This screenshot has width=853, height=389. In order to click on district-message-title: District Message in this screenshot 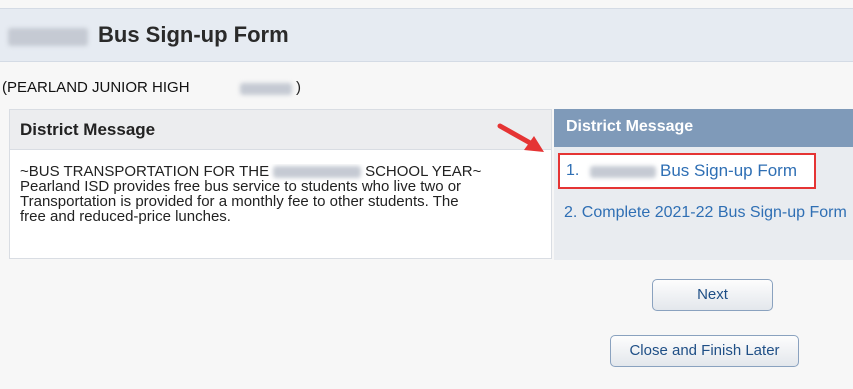, I will do `click(88, 129)`.